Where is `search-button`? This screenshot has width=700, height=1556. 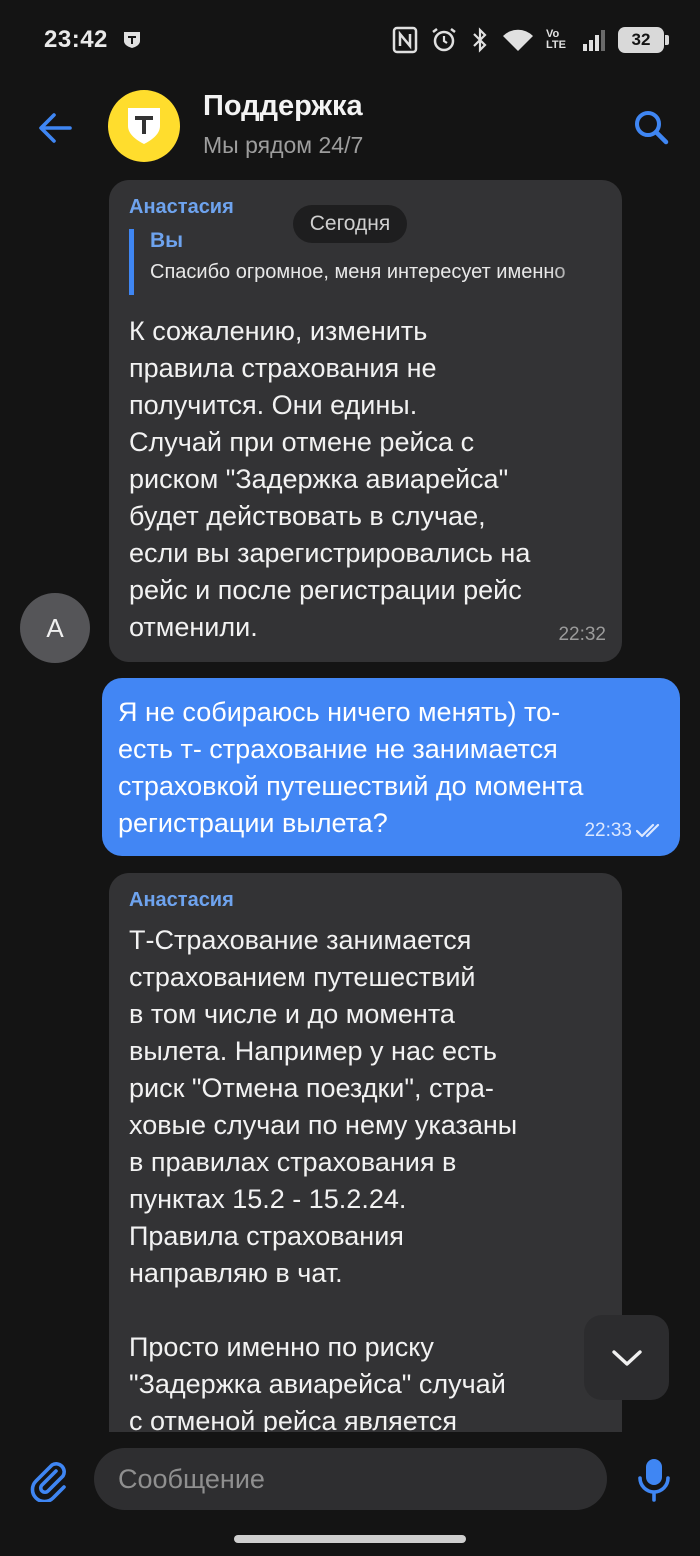
search-button is located at coordinates (651, 127).